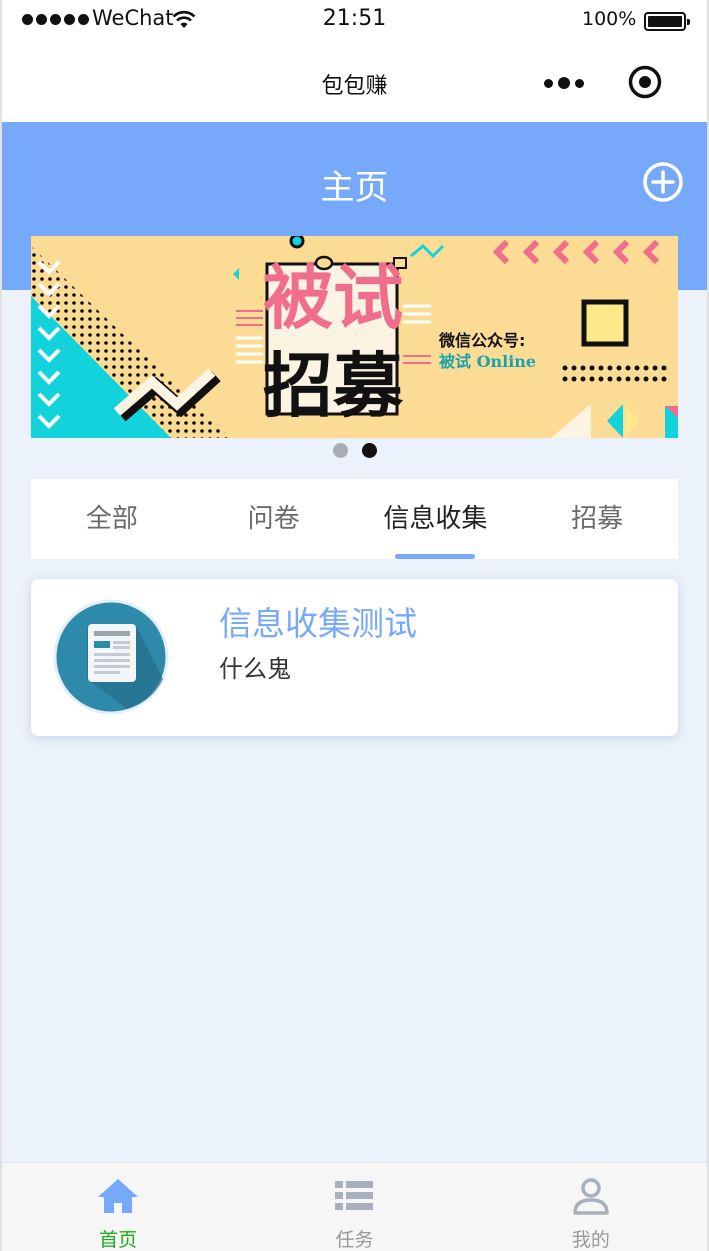 The width and height of the screenshot is (709, 1251). I want to click on tabbar-item-mine: 我的, so click(591, 1207).